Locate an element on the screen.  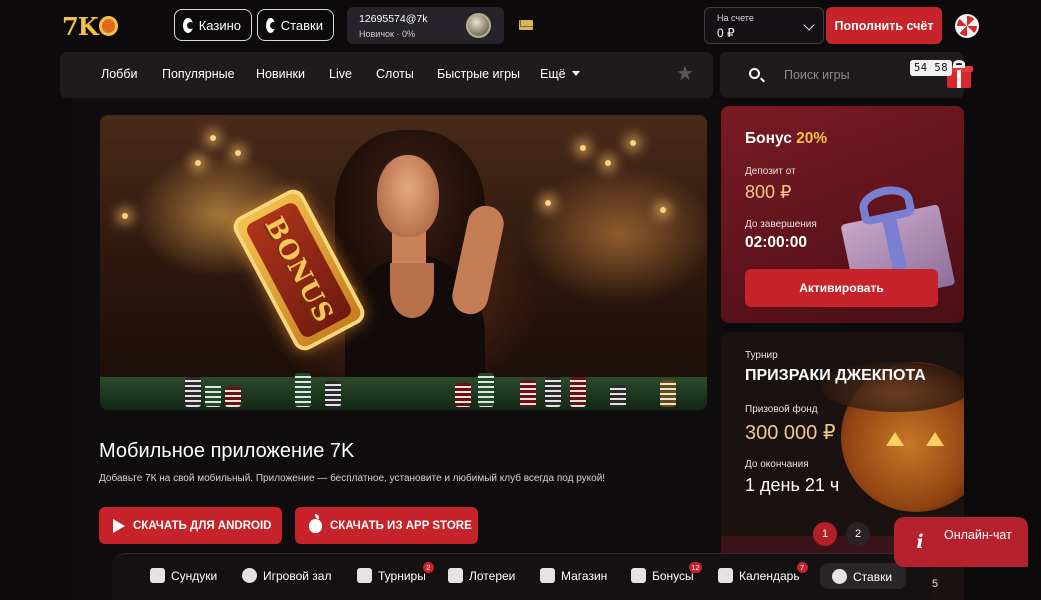
fortune-wheel-icon is located at coordinates (967, 26).